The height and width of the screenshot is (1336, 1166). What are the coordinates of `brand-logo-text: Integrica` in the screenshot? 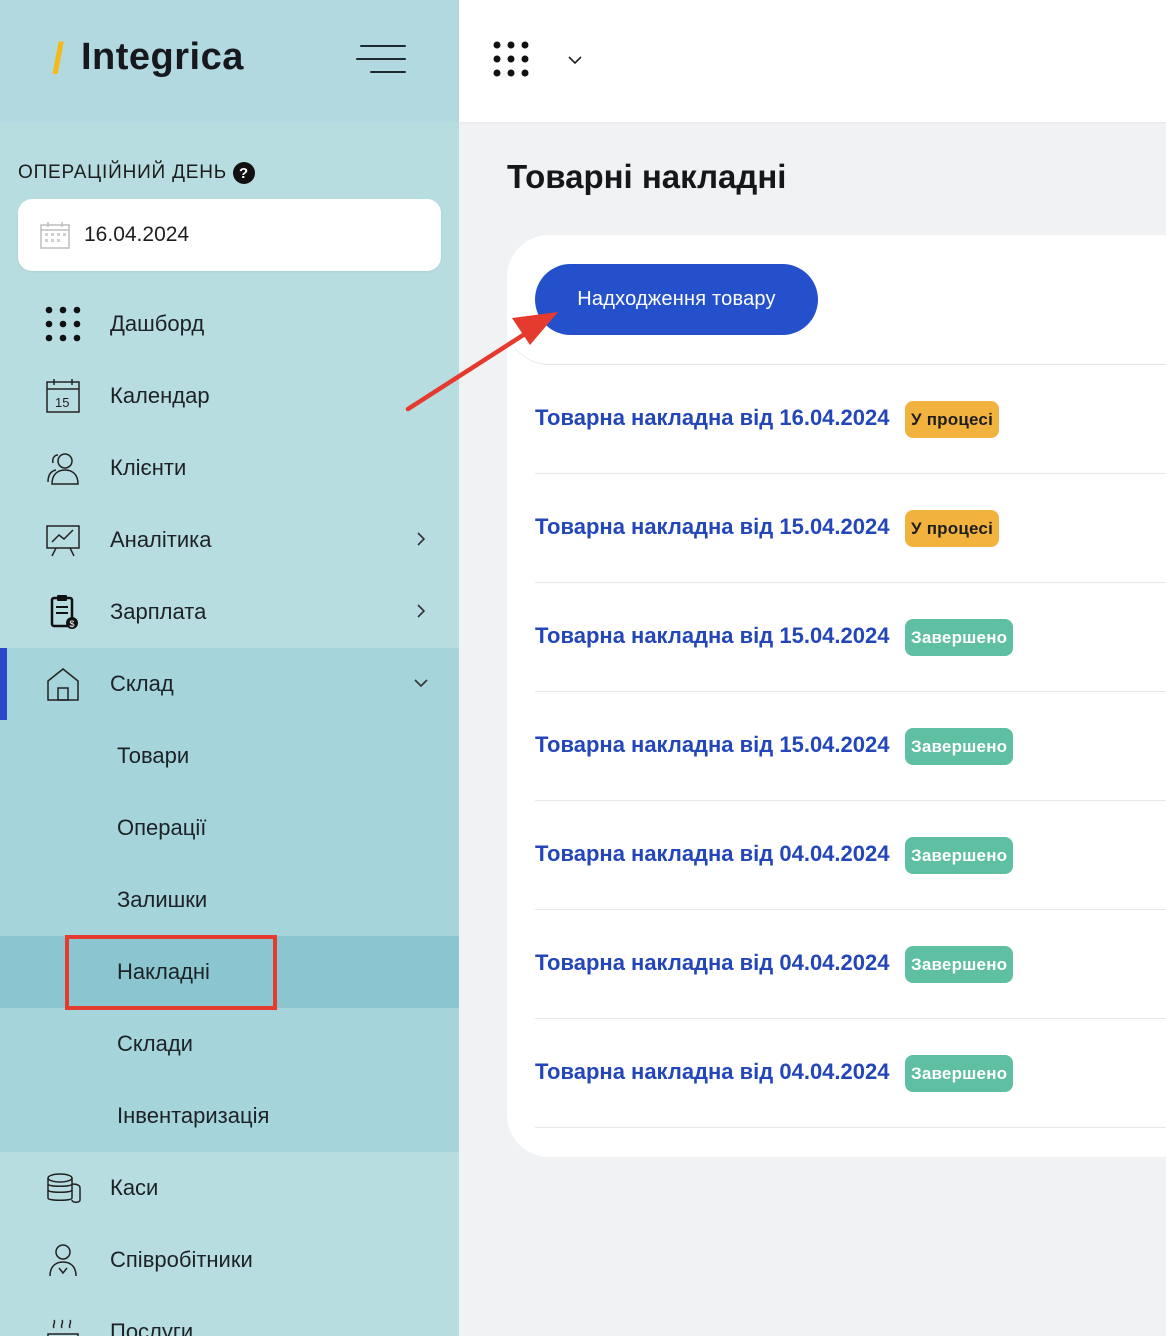 It's located at (162, 57).